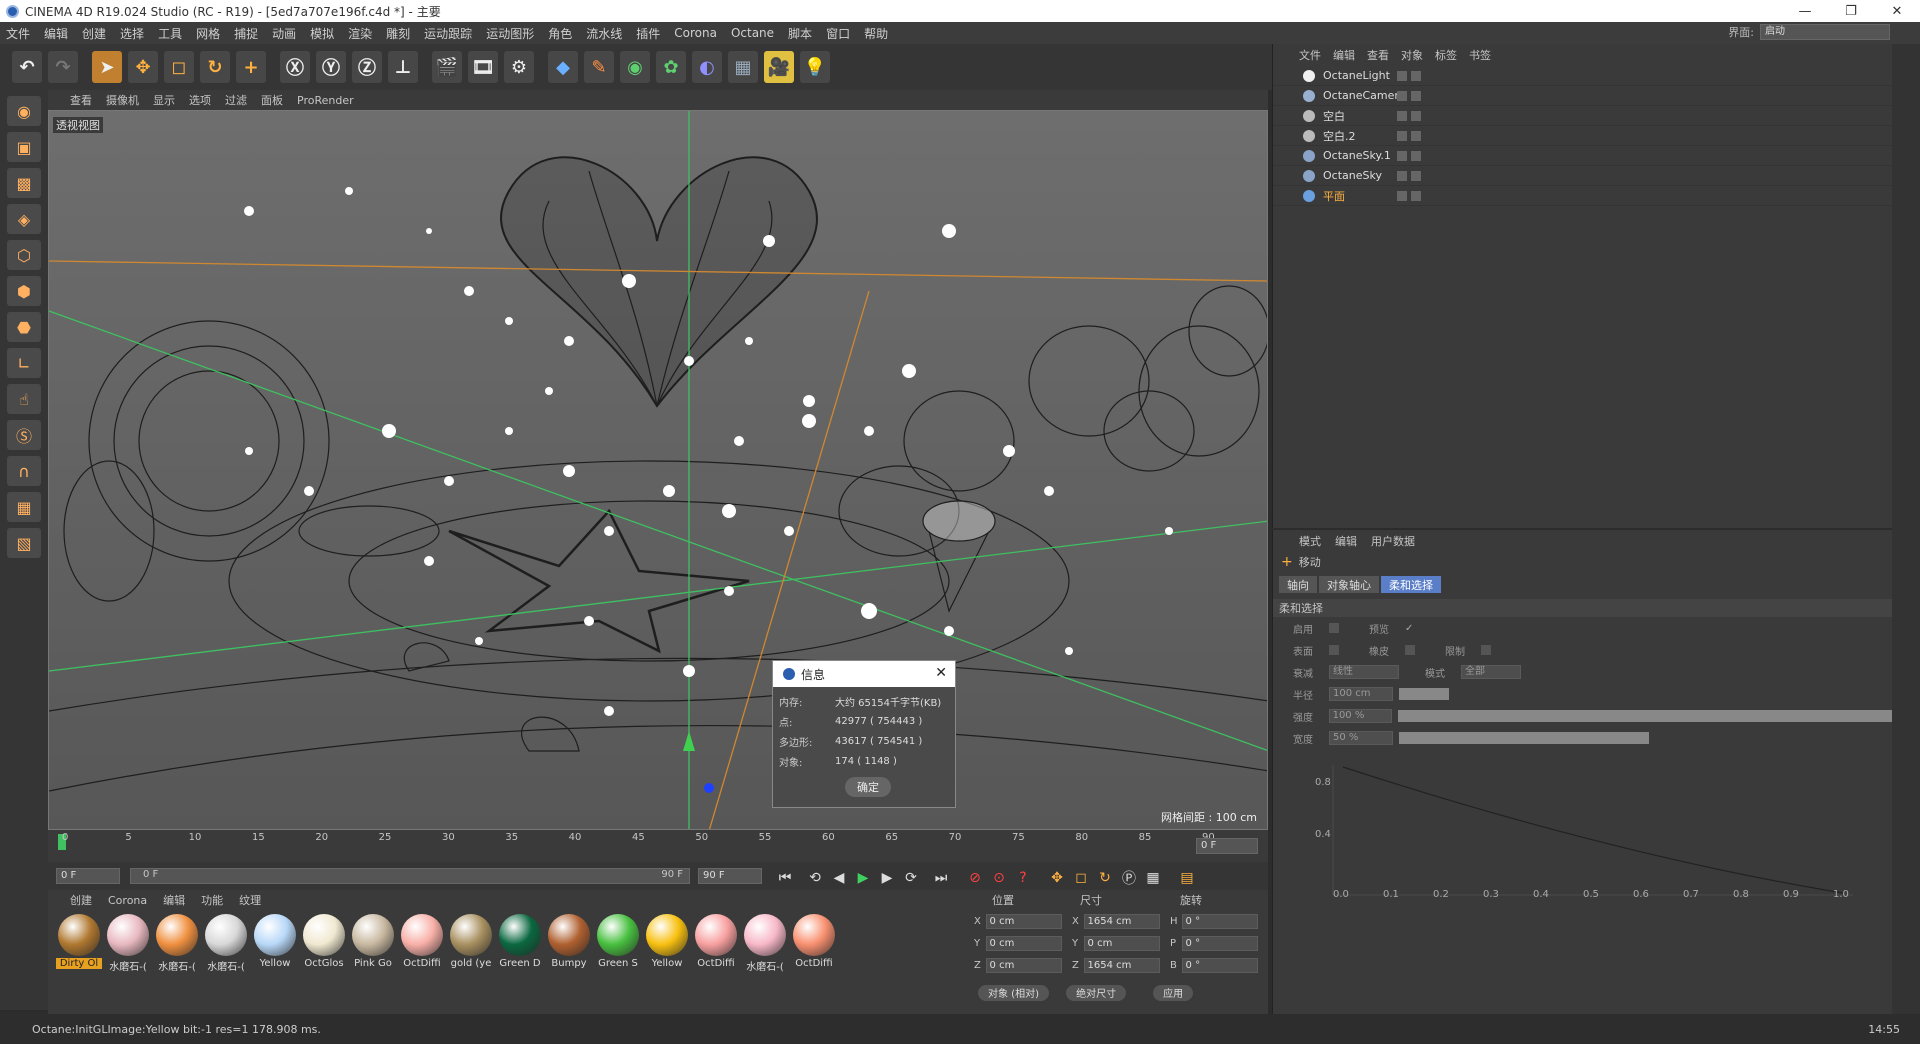 This screenshot has width=1920, height=1044. I want to click on coord-mode-dropdown: 对象 (相对), so click(1013, 992).